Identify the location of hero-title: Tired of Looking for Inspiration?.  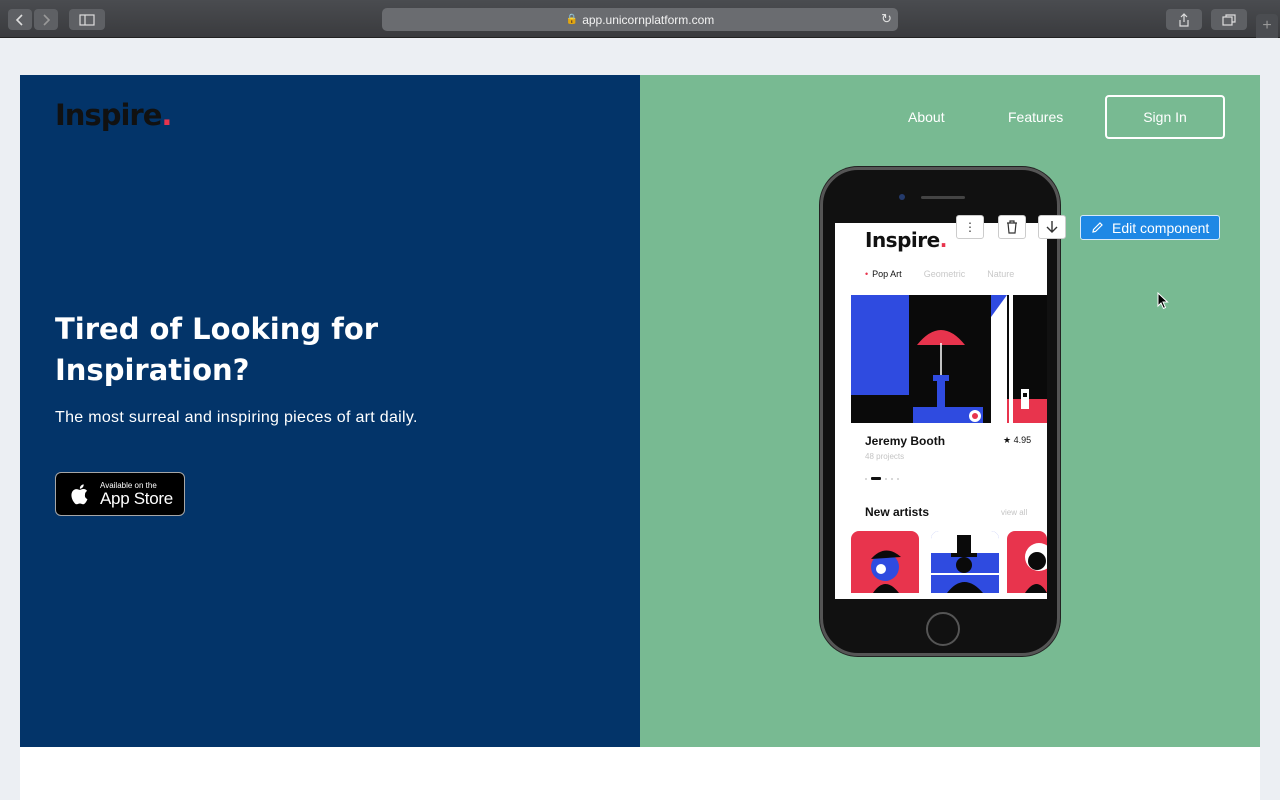
(217, 349).